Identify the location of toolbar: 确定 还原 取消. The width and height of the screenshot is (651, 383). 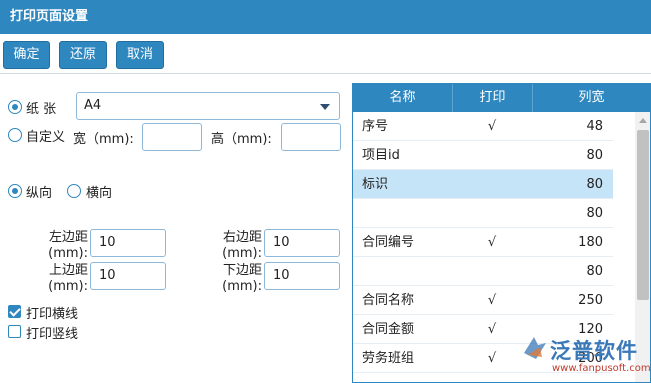
(325, 54).